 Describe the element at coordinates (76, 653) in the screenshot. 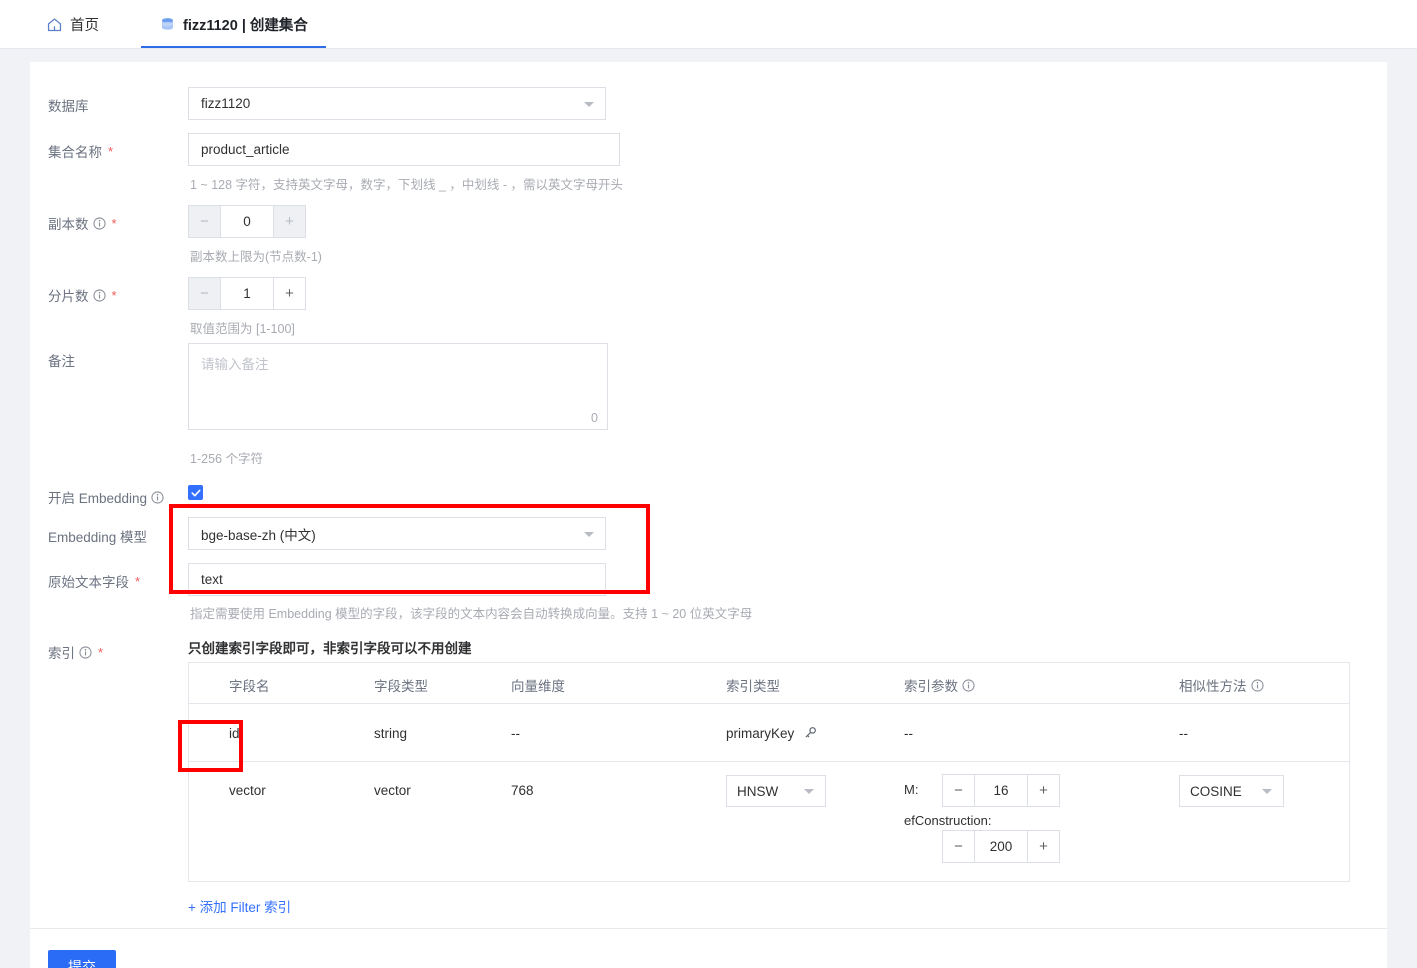

I see `label-index: 索引 *` at that location.